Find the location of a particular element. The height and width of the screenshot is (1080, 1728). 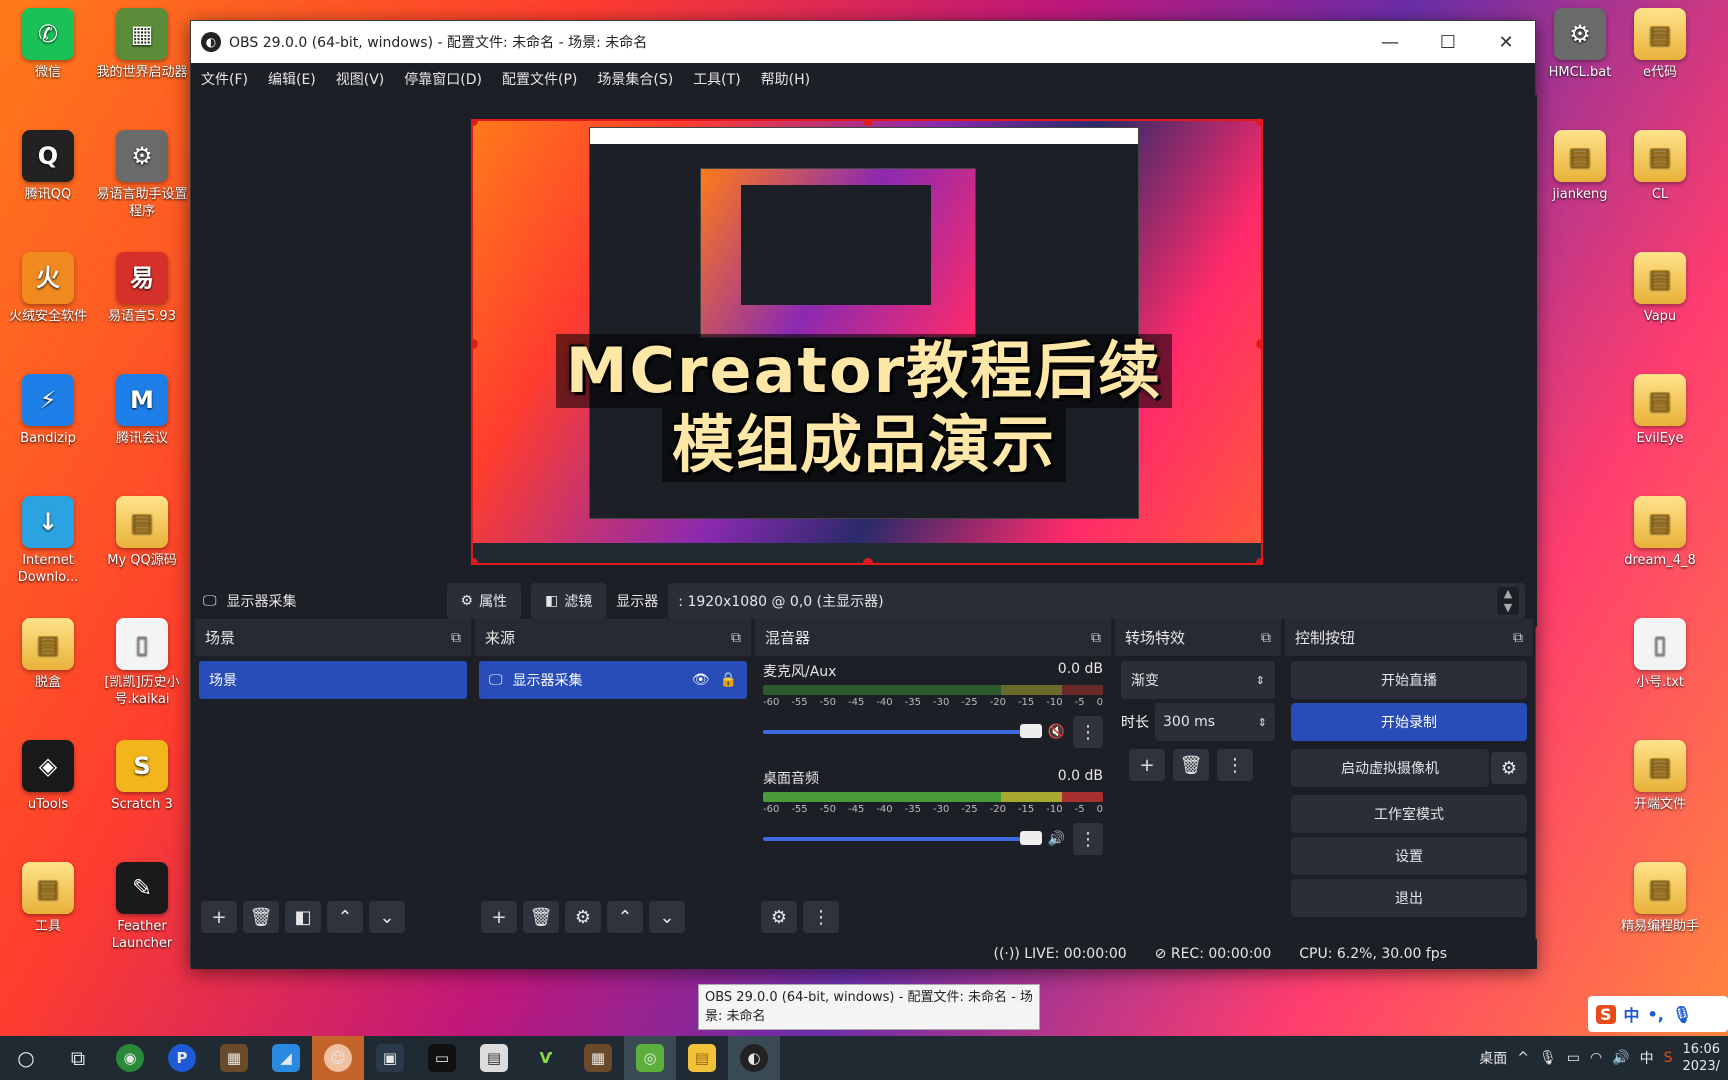

menu-item: 文件(F) is located at coordinates (224, 79).